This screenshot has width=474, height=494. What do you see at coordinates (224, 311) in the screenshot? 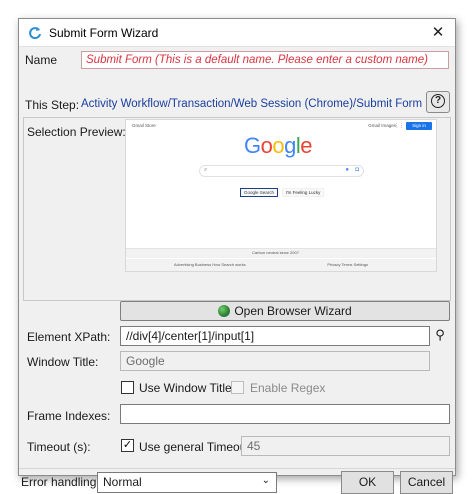
I see `globe-icon` at bounding box center [224, 311].